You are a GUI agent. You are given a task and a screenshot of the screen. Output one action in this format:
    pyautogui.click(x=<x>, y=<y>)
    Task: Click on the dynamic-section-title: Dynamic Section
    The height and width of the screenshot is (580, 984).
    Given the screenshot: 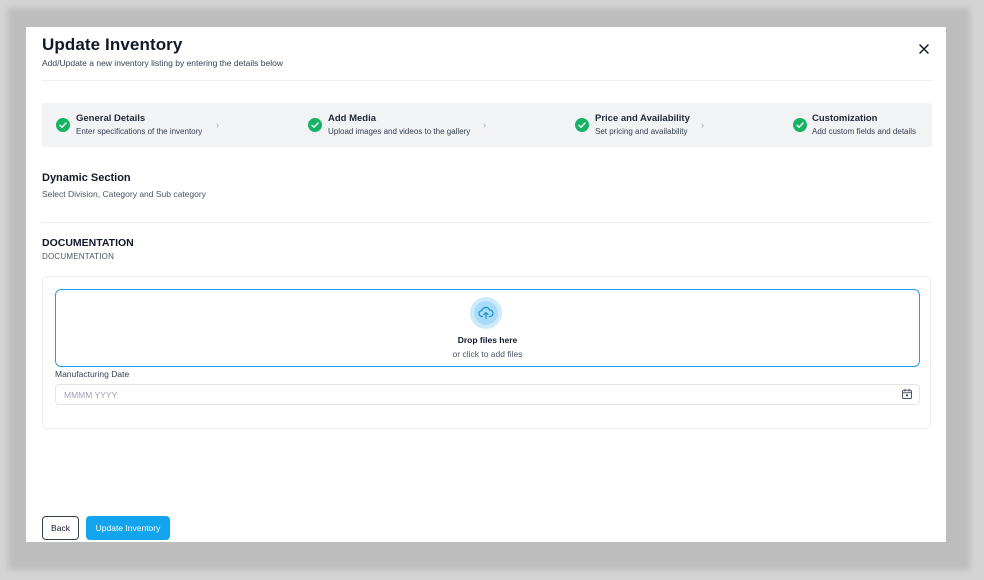 What is the action you would take?
    pyautogui.click(x=86, y=178)
    